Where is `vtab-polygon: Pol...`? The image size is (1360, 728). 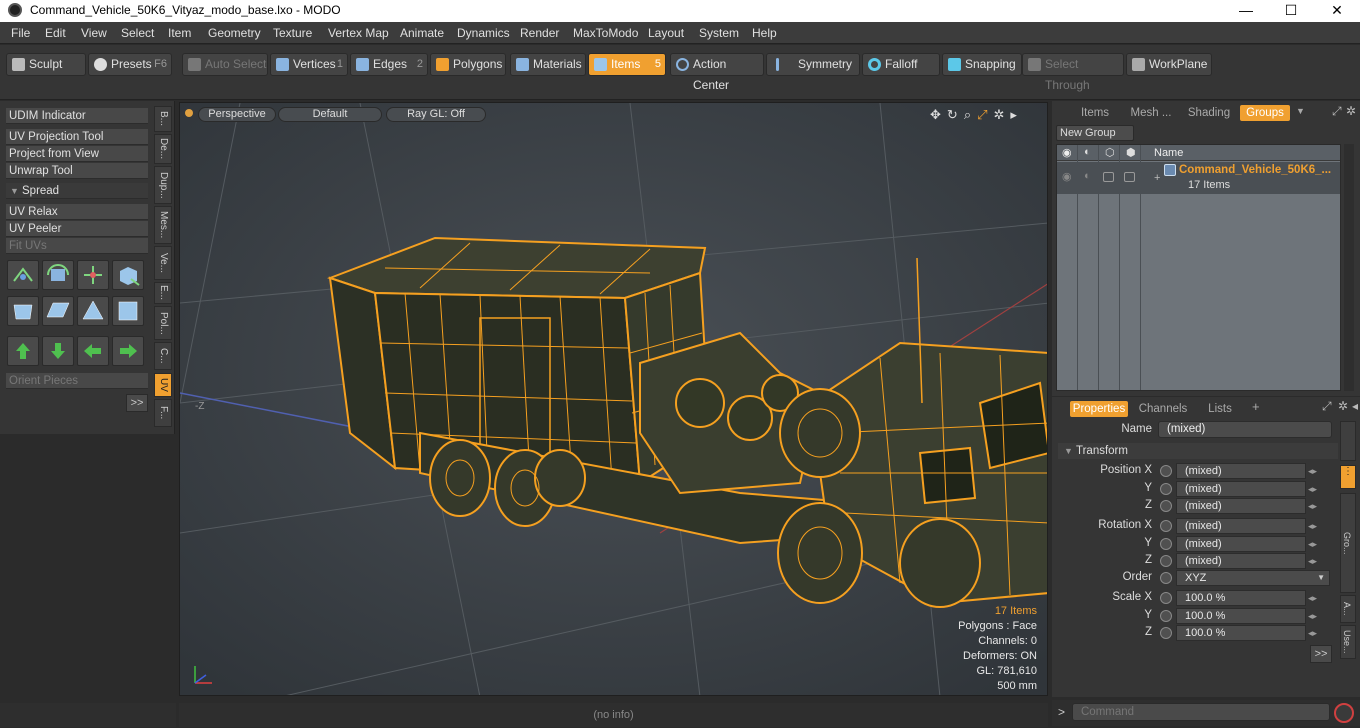
vtab-polygon: Pol... is located at coordinates (163, 323).